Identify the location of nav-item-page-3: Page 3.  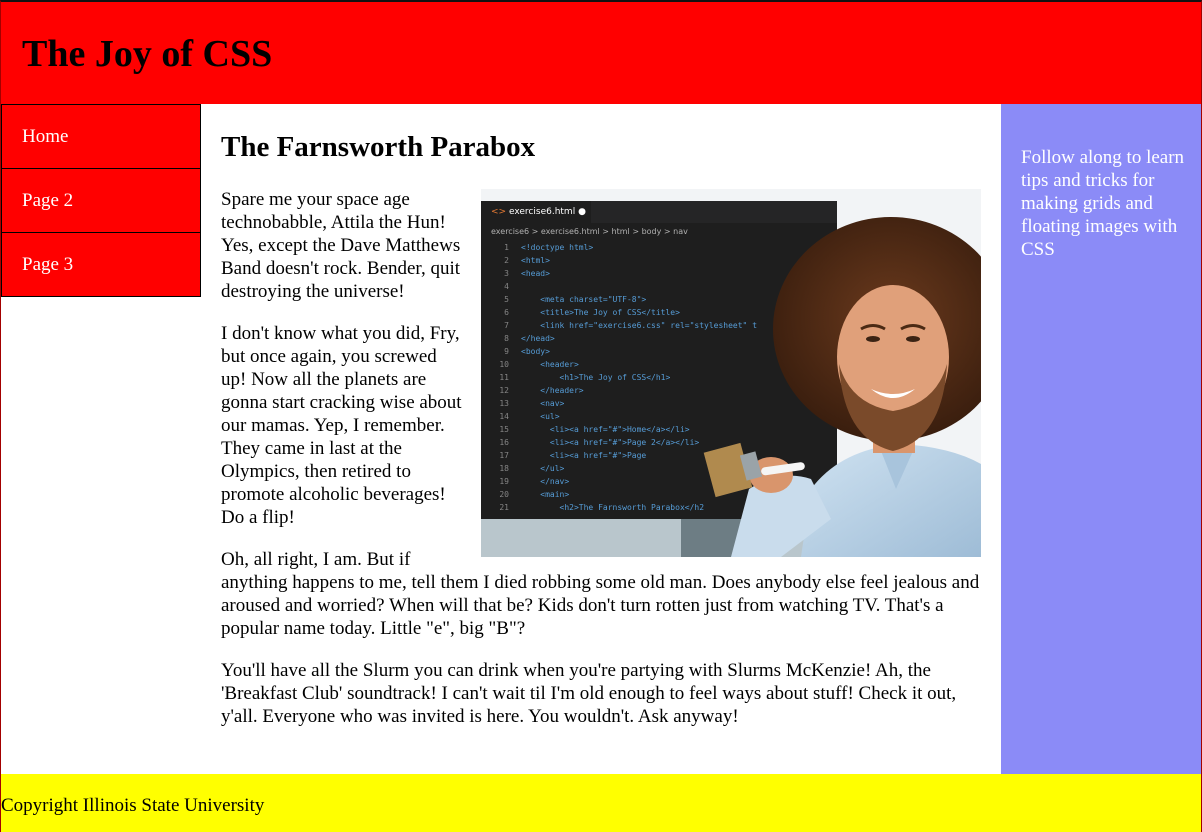
(101, 264).